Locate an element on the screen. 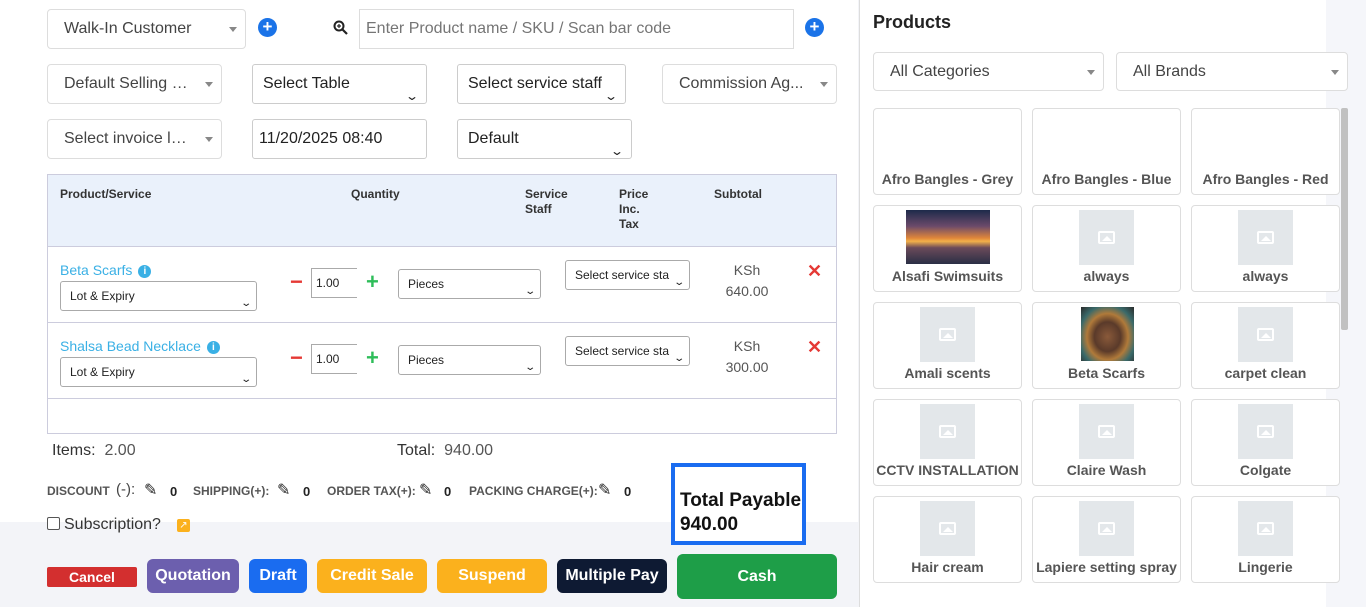 This screenshot has height=607, width=1366. cash-button: Cash is located at coordinates (757, 576).